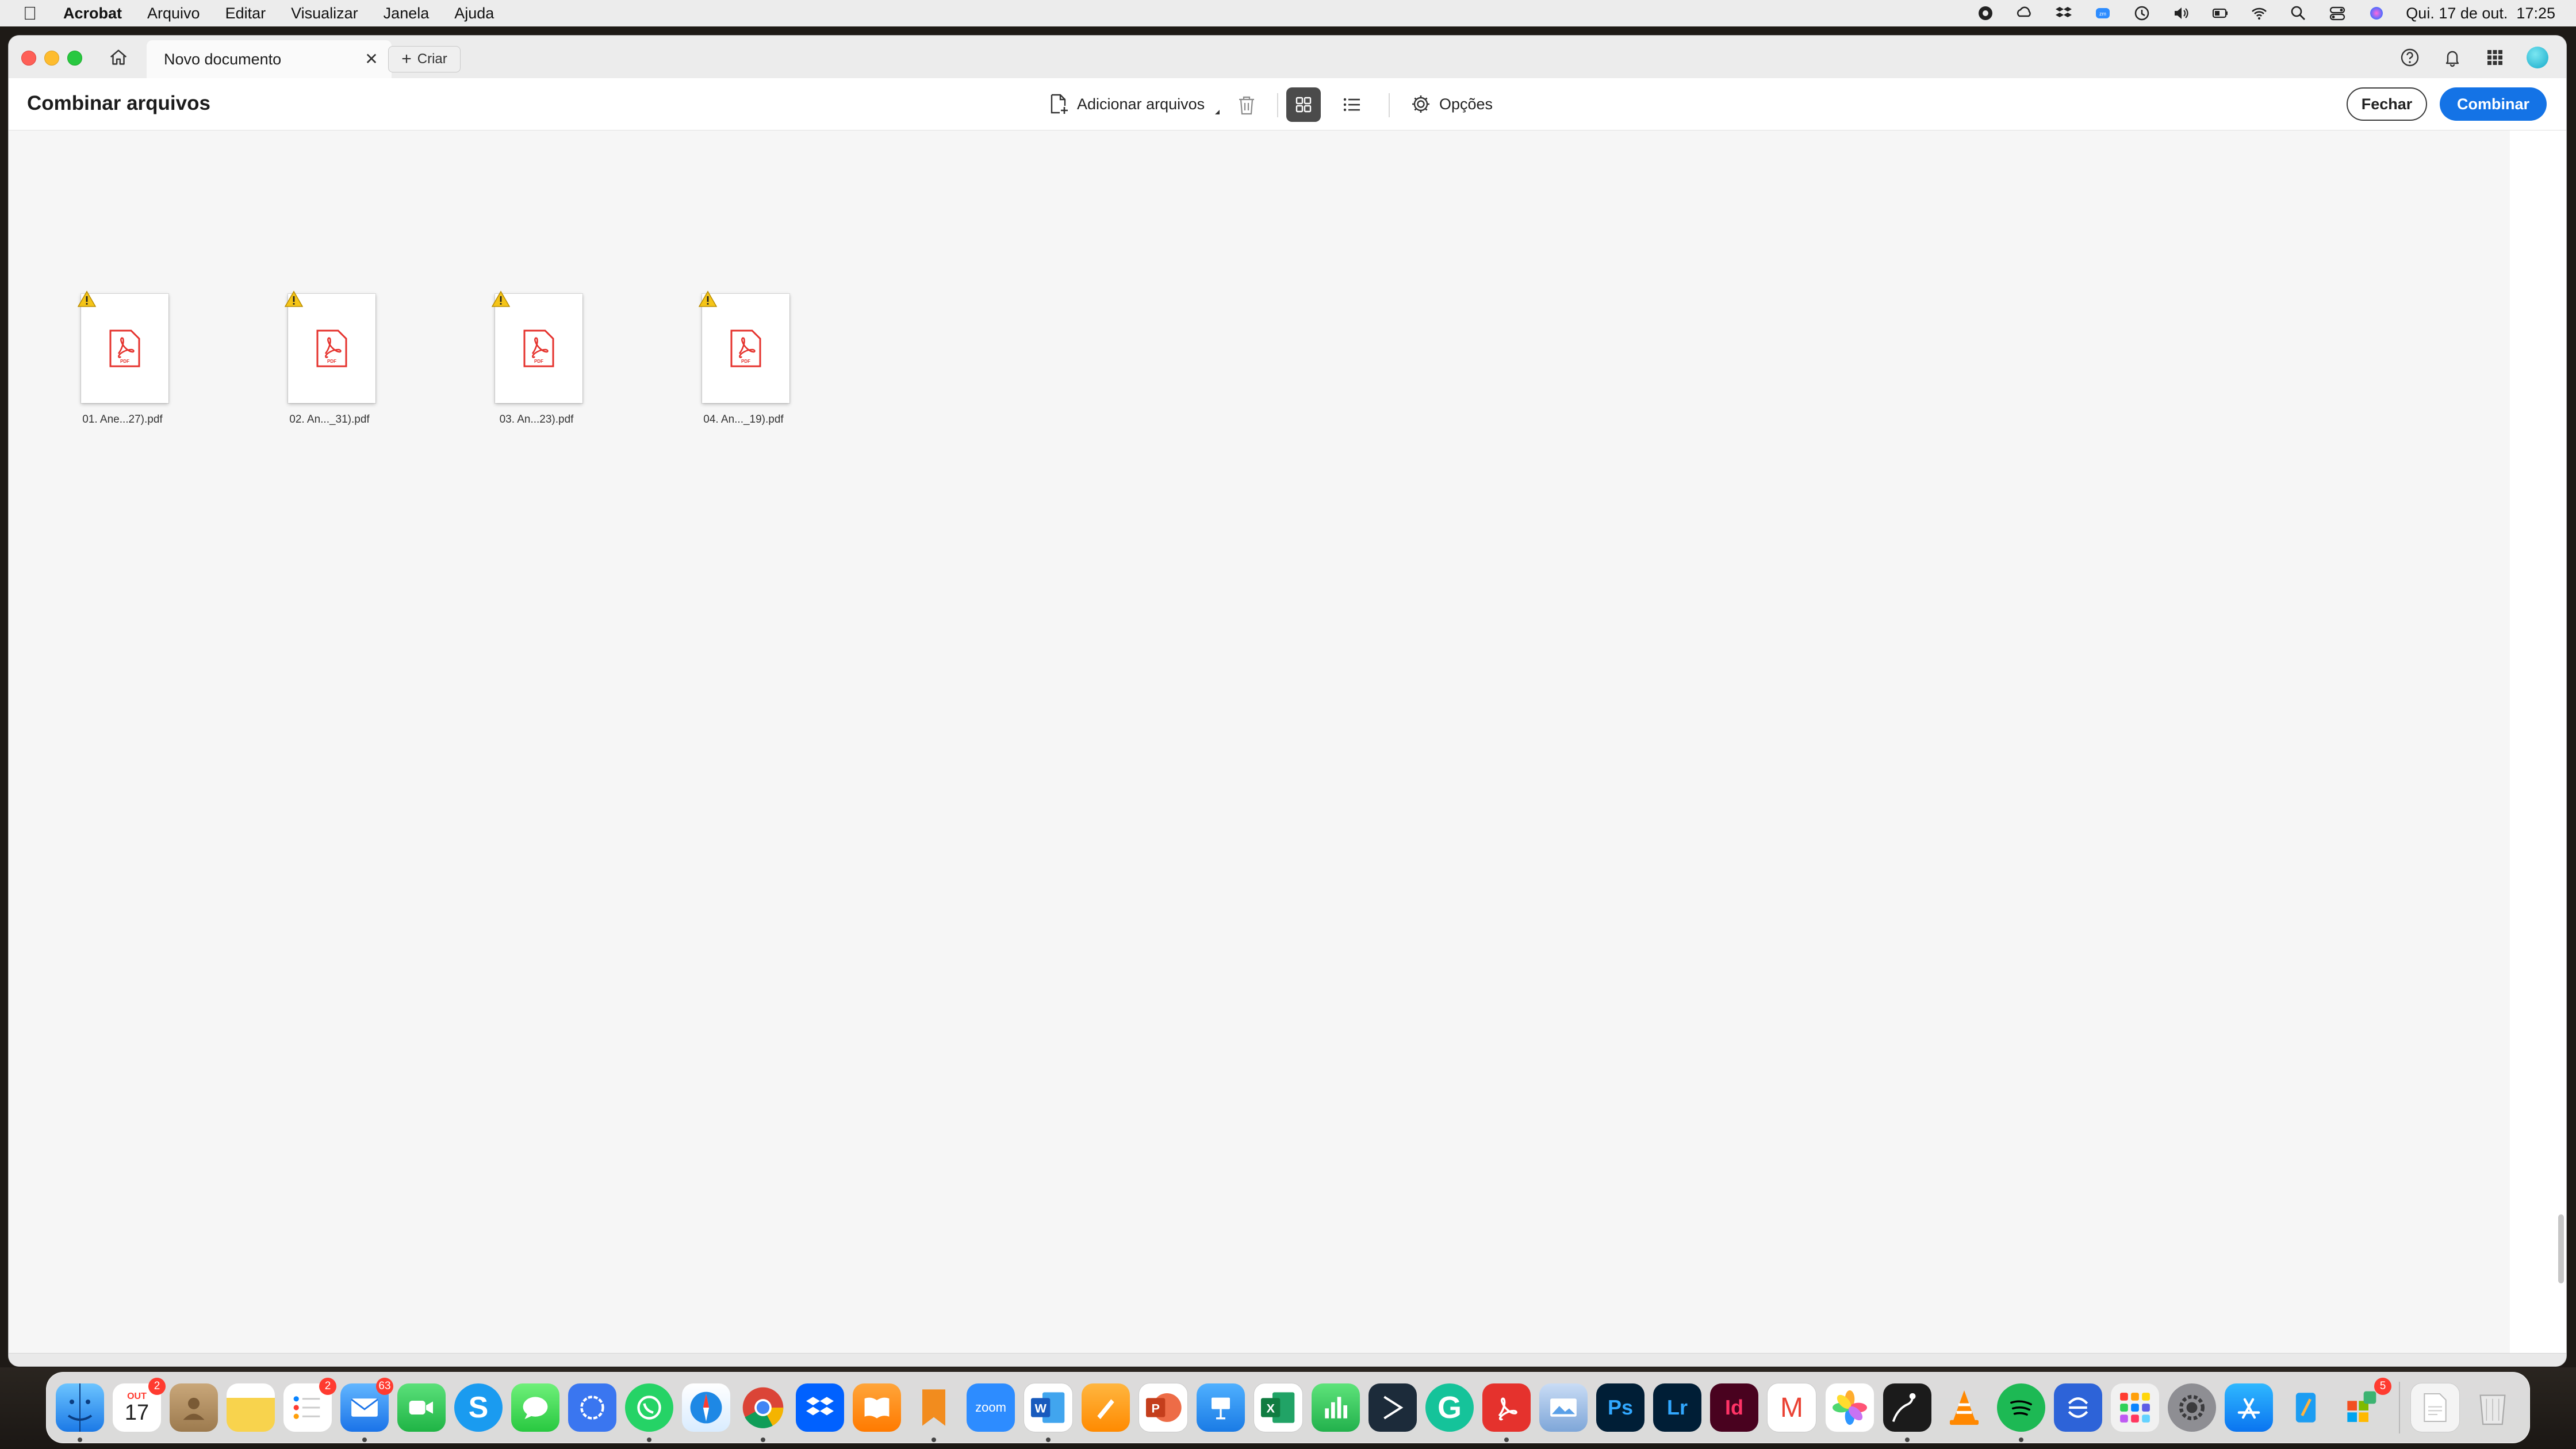 This screenshot has height=1449, width=2576. What do you see at coordinates (421, 1407) in the screenshot?
I see `facetime-icon` at bounding box center [421, 1407].